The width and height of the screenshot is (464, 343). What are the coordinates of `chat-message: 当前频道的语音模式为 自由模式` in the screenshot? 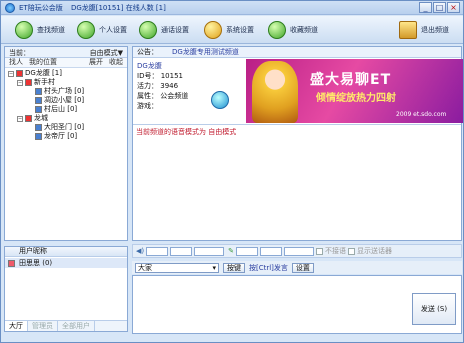 It's located at (186, 132).